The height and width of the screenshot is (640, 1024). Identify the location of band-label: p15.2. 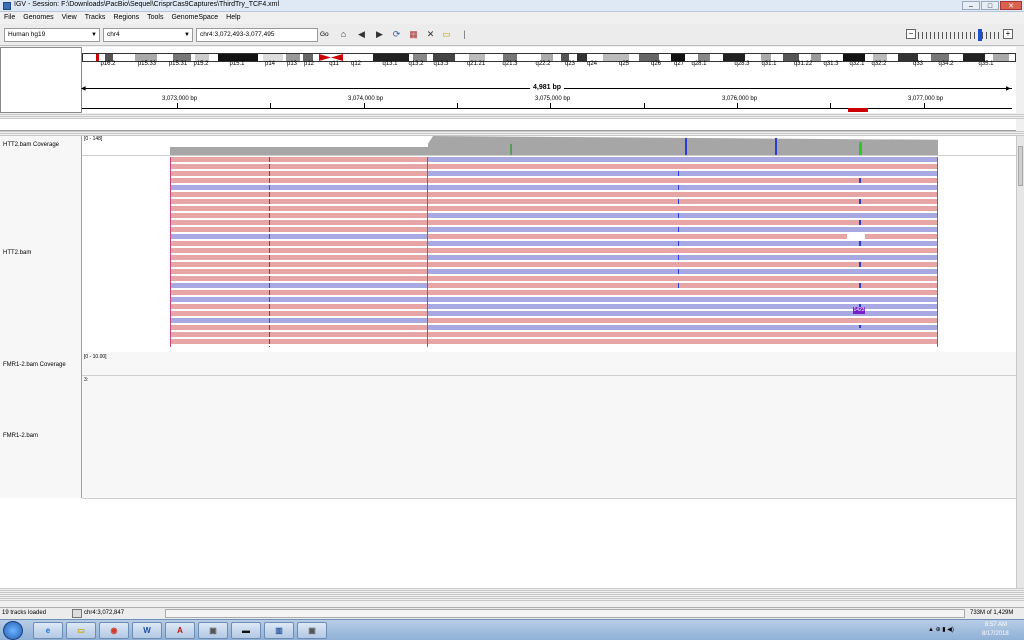
(201, 64).